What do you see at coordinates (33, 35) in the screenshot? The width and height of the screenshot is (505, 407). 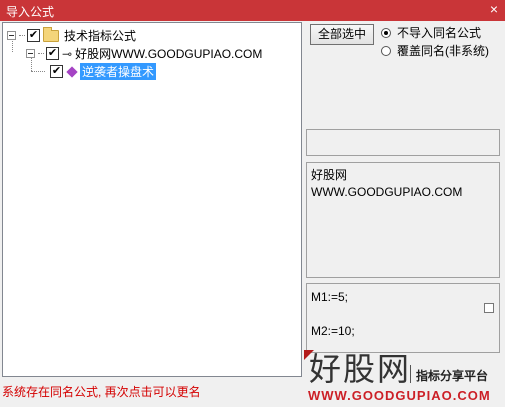 I see `root-checkbox: ✔` at bounding box center [33, 35].